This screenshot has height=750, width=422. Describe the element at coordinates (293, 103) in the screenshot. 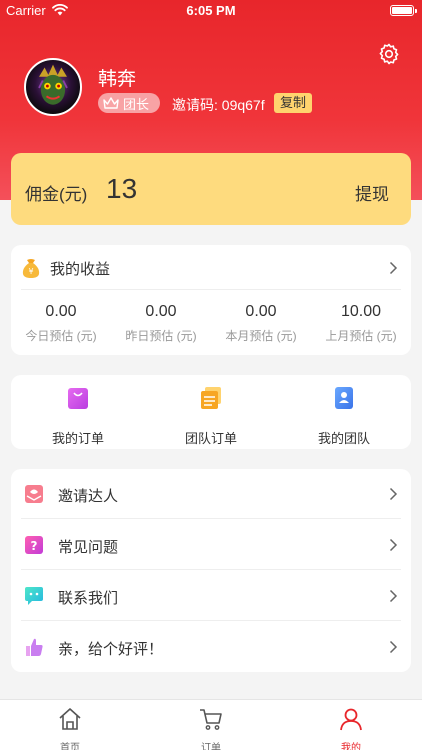

I see `copy-button: 复制` at that location.